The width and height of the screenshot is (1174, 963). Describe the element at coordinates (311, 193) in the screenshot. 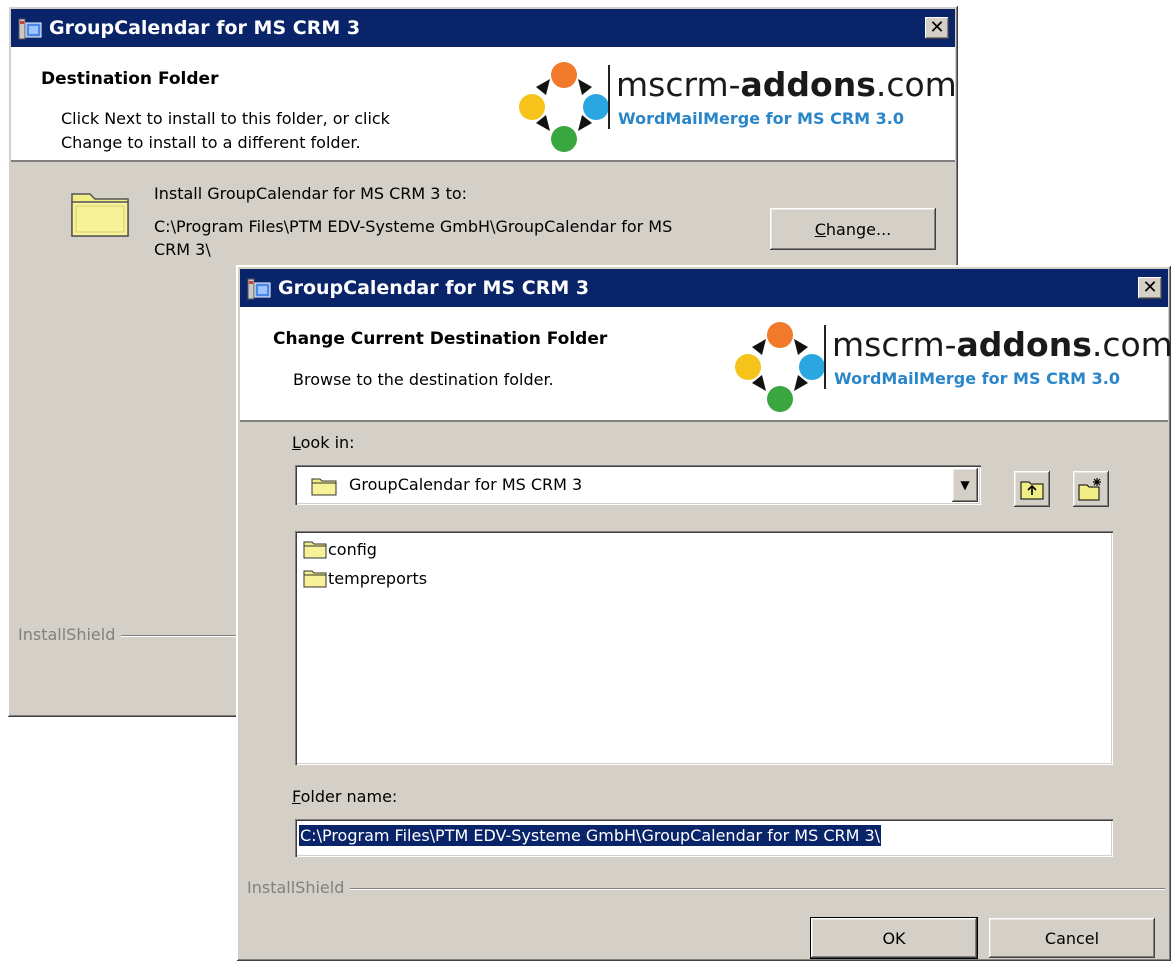

I see `install-to-label: Install GroupCalendar for MS CRM 3 to:` at that location.